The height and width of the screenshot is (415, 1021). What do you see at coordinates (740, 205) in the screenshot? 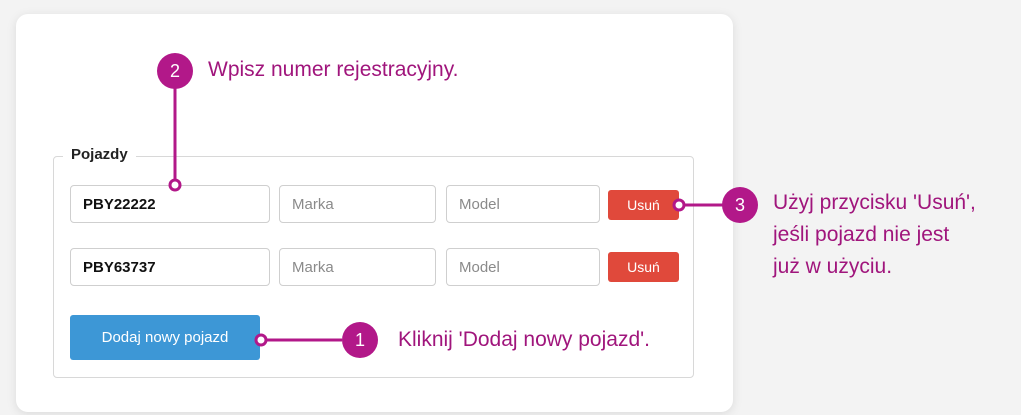
I see `step-3-badge: 3` at bounding box center [740, 205].